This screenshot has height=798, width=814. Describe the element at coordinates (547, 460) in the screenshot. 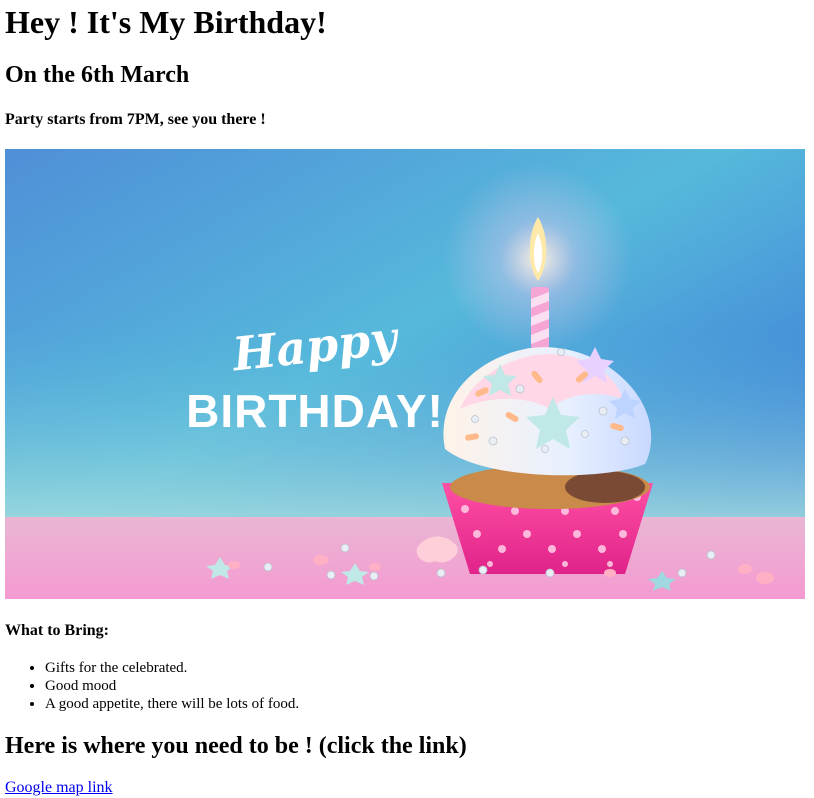

I see `cupcake-icon` at that location.